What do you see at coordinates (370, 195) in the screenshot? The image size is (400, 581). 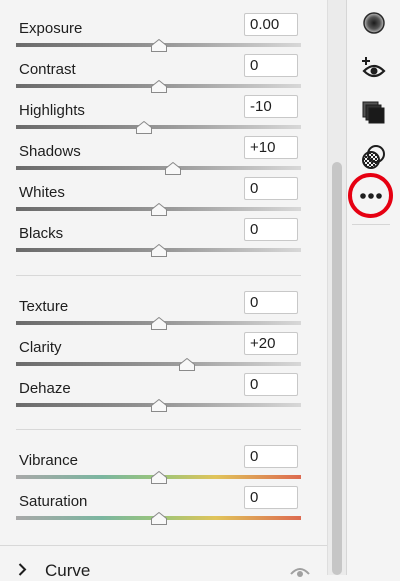 I see `highlight-circle` at bounding box center [370, 195].